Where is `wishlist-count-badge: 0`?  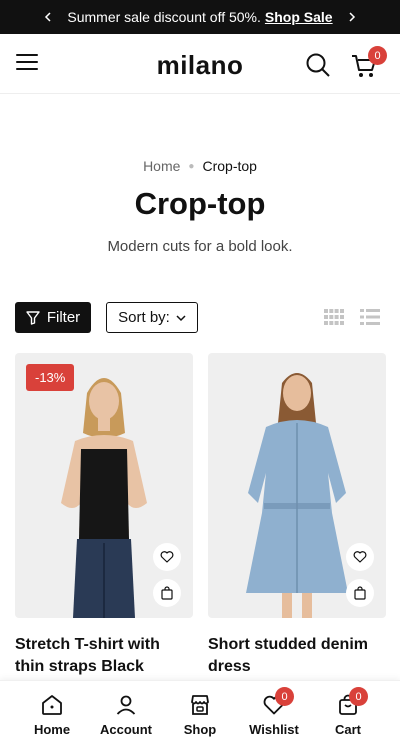
wishlist-count-badge: 0 is located at coordinates (284, 696).